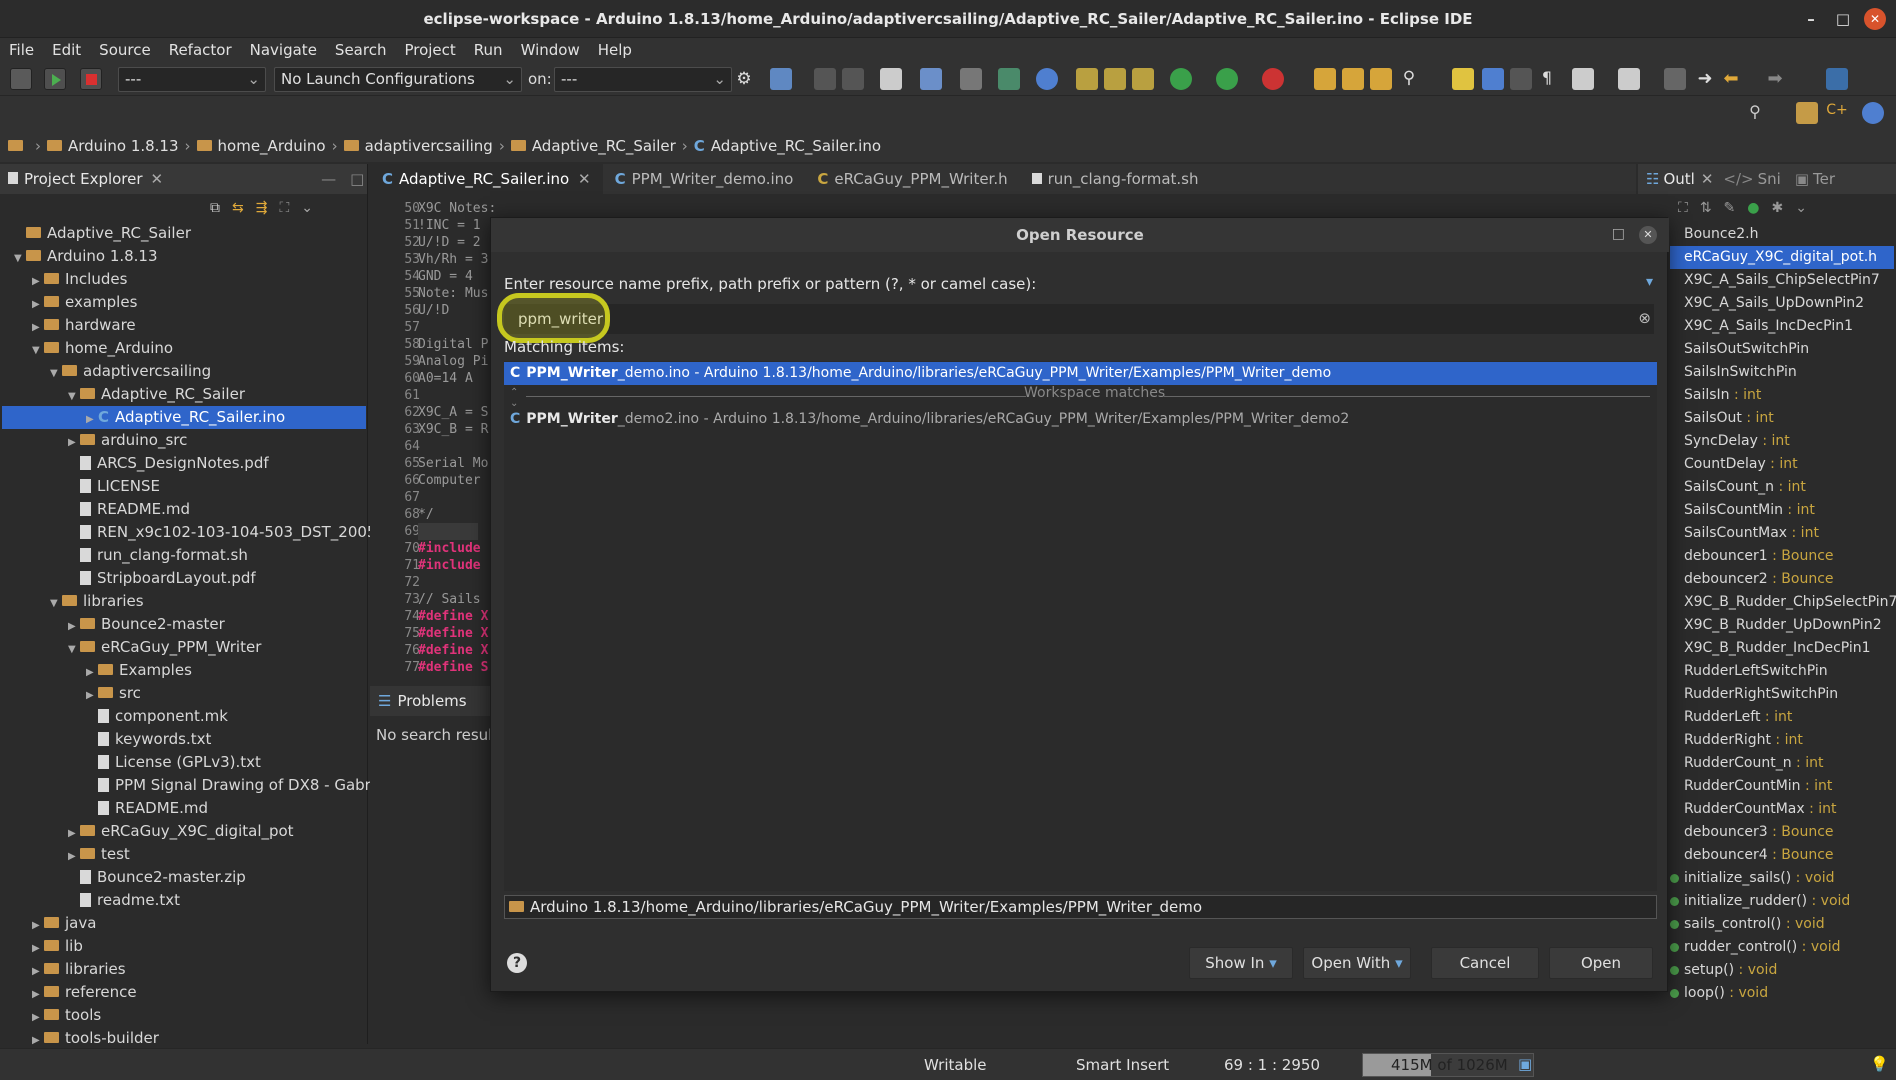  What do you see at coordinates (272, 146) in the screenshot?
I see `breadcrumb-item: home_Arduino` at bounding box center [272, 146].